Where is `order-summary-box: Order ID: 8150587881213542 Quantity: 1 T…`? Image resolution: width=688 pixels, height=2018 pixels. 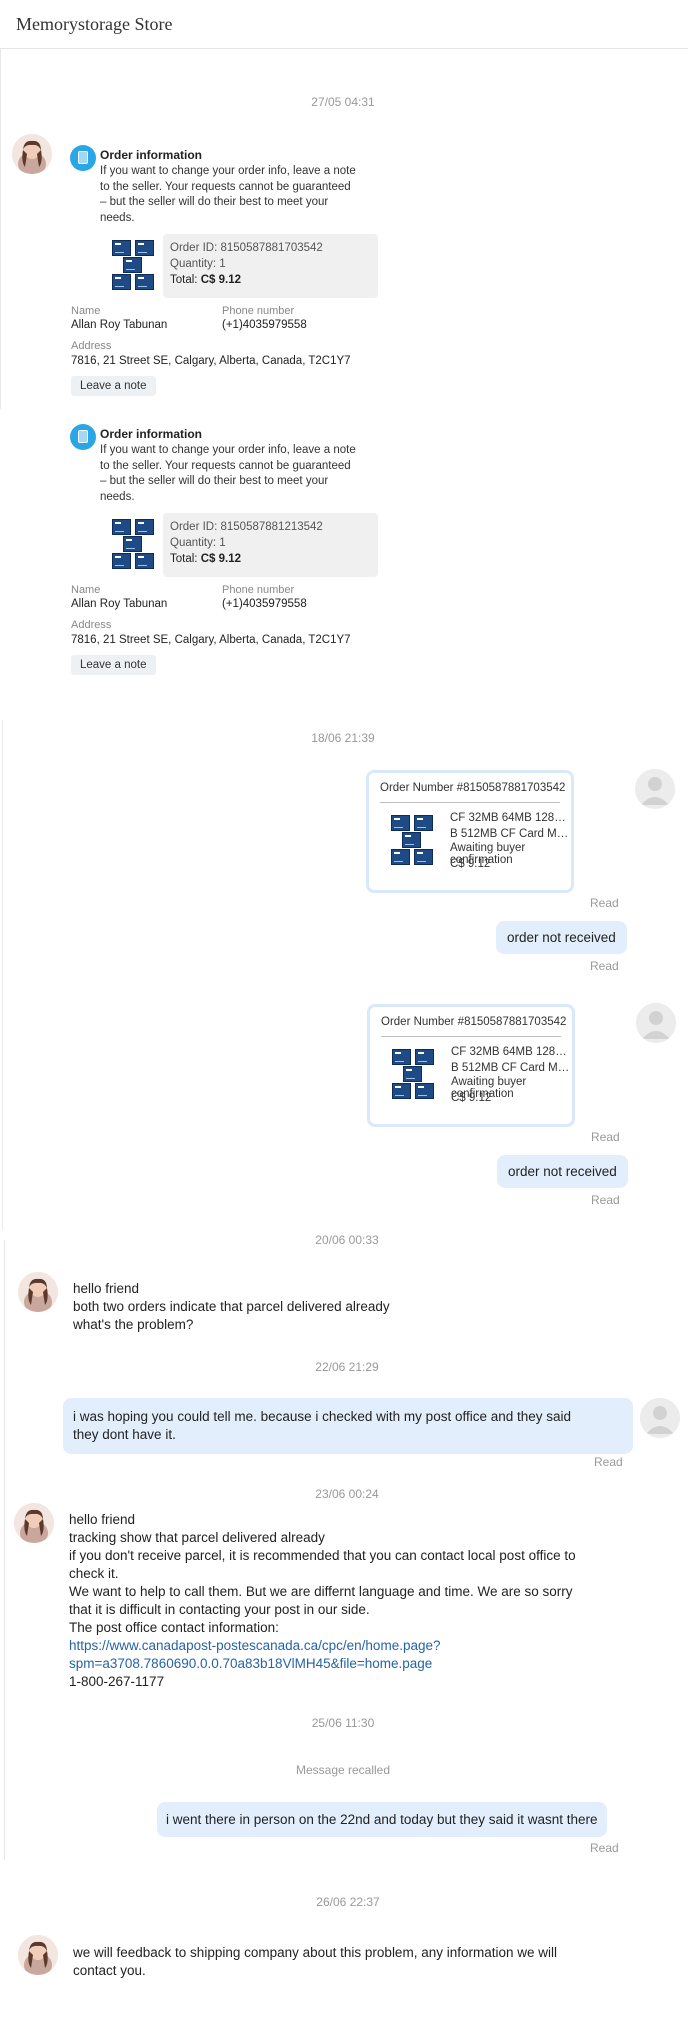 order-summary-box: Order ID: 8150587881213542 Quantity: 1 T… is located at coordinates (270, 545).